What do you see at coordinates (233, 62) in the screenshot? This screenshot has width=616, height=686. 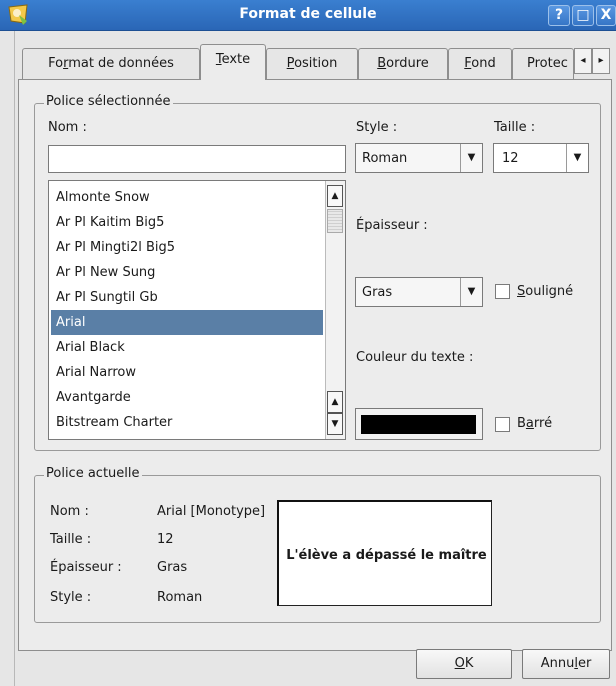 I see `tab-texte: Texte` at bounding box center [233, 62].